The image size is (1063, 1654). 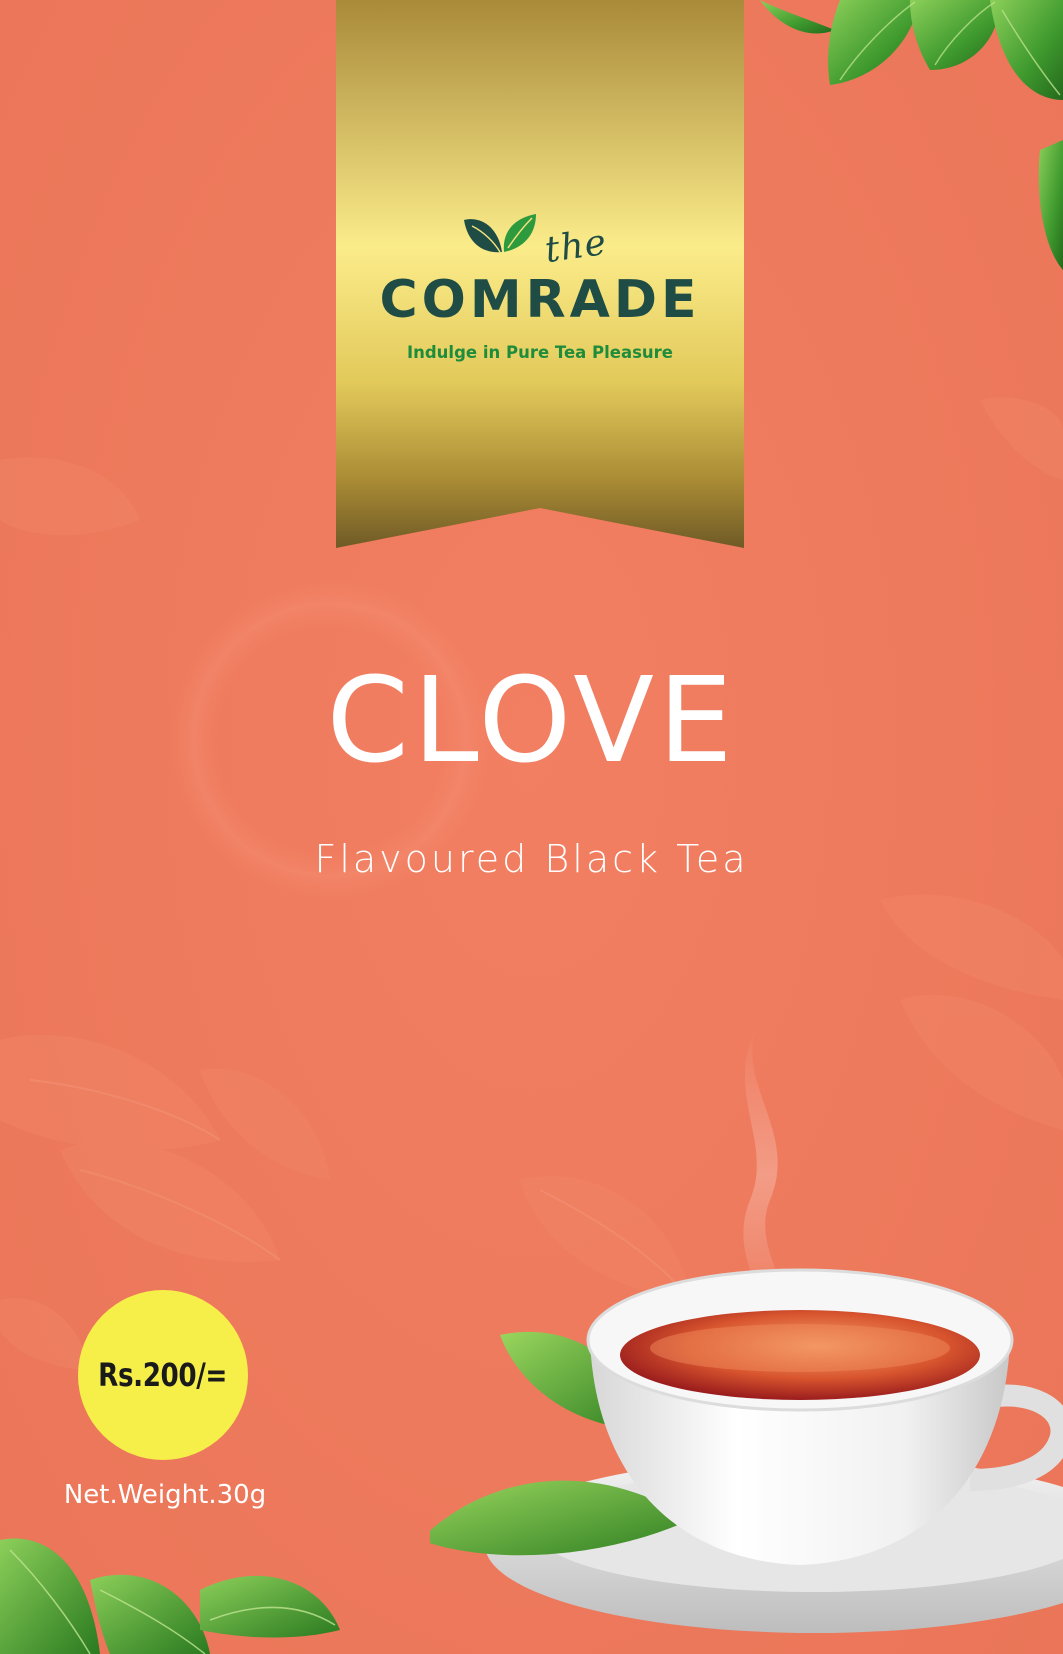 I want to click on price-label: Rs.200/=, so click(x=163, y=1375).